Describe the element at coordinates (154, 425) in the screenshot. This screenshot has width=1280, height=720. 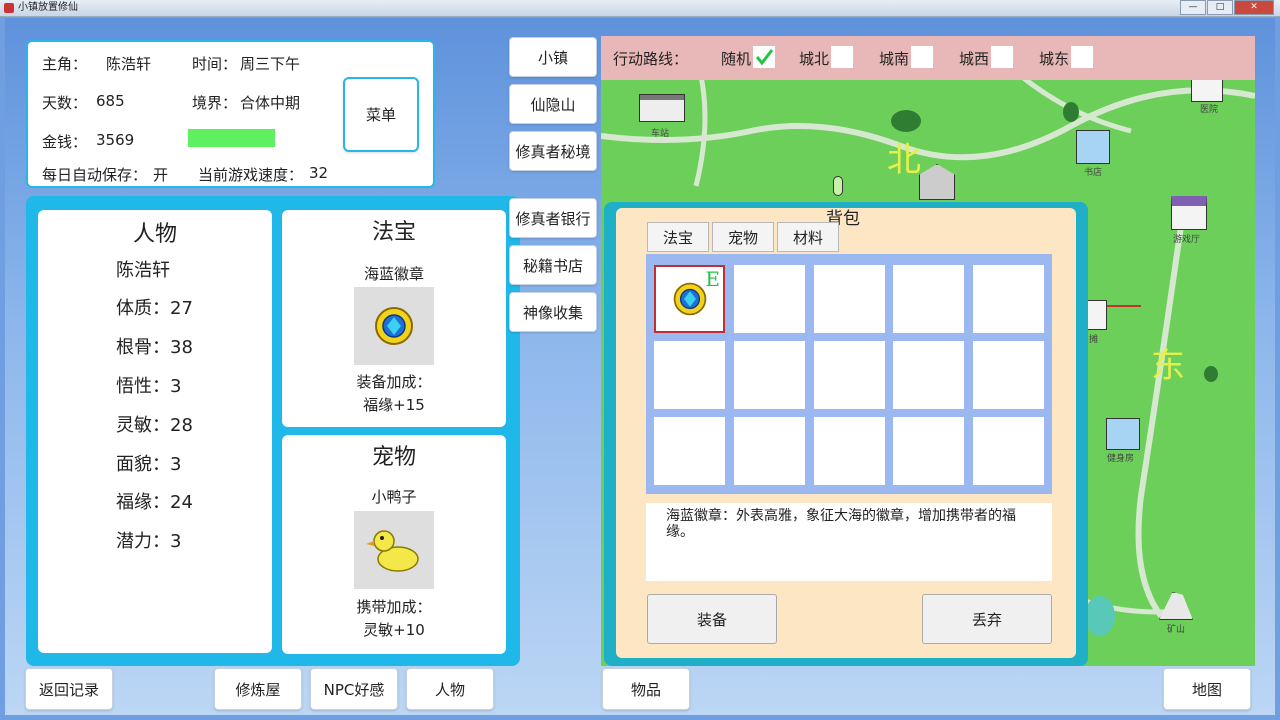
I see `stat-agility: 灵敏：28` at that location.